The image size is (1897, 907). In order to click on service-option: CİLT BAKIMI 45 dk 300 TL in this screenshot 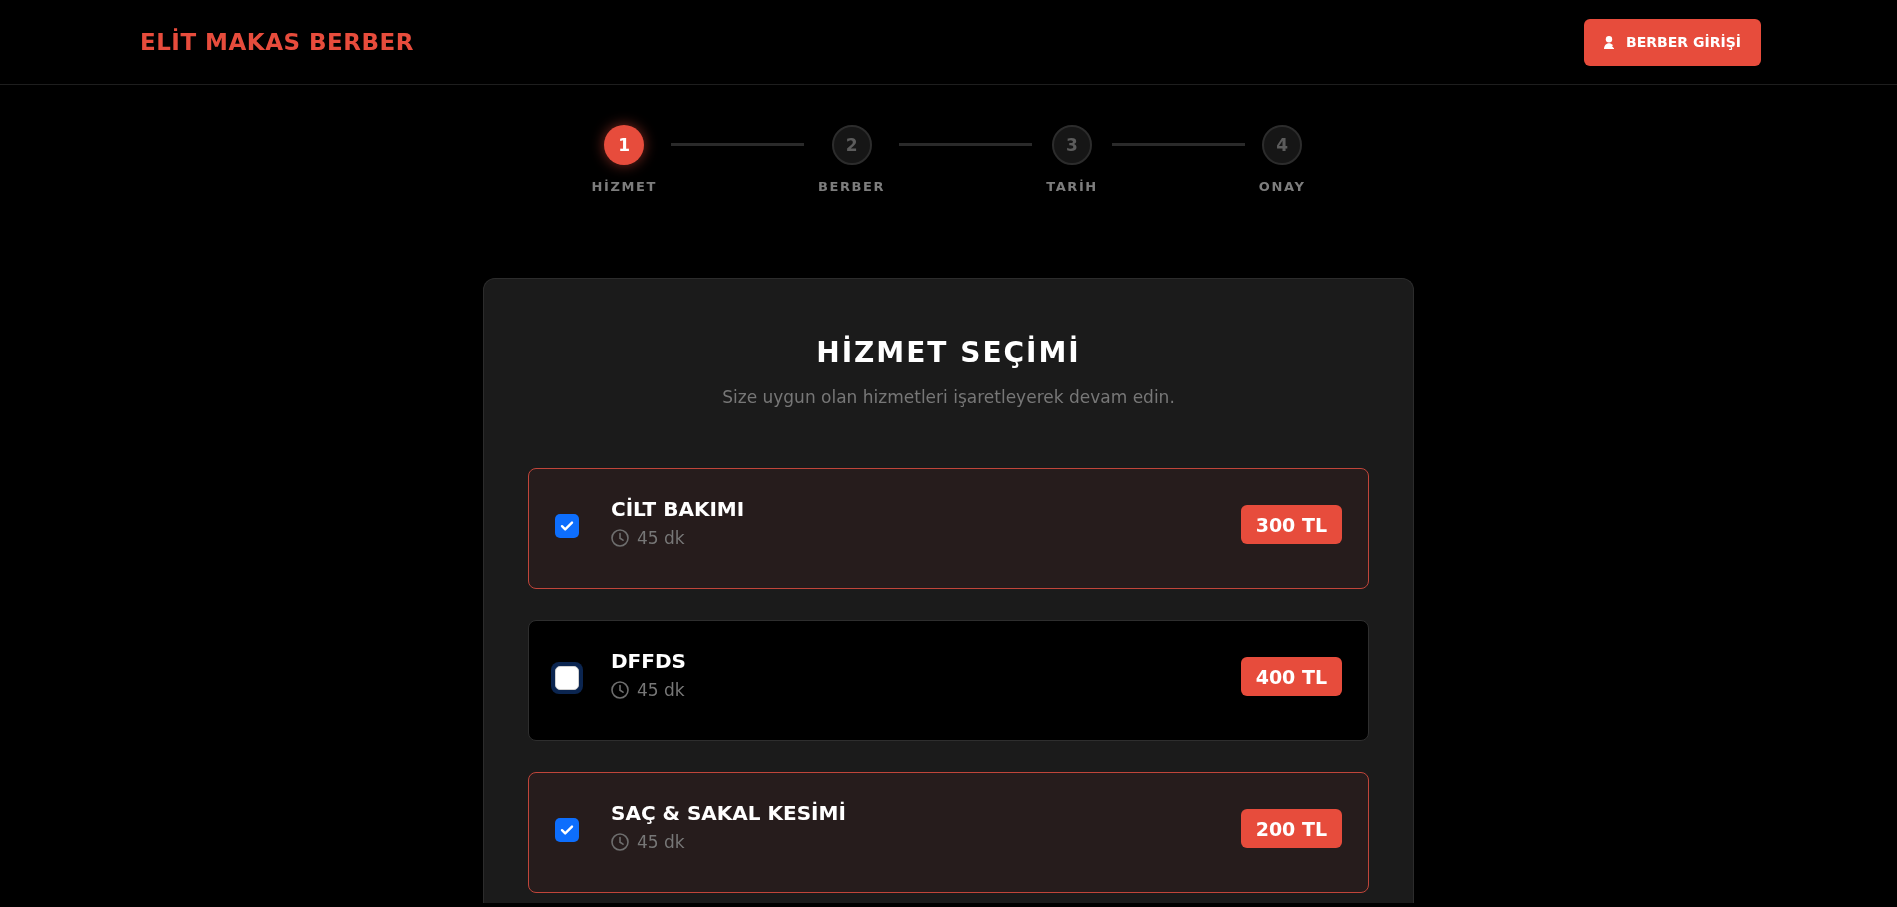, I will do `click(948, 528)`.